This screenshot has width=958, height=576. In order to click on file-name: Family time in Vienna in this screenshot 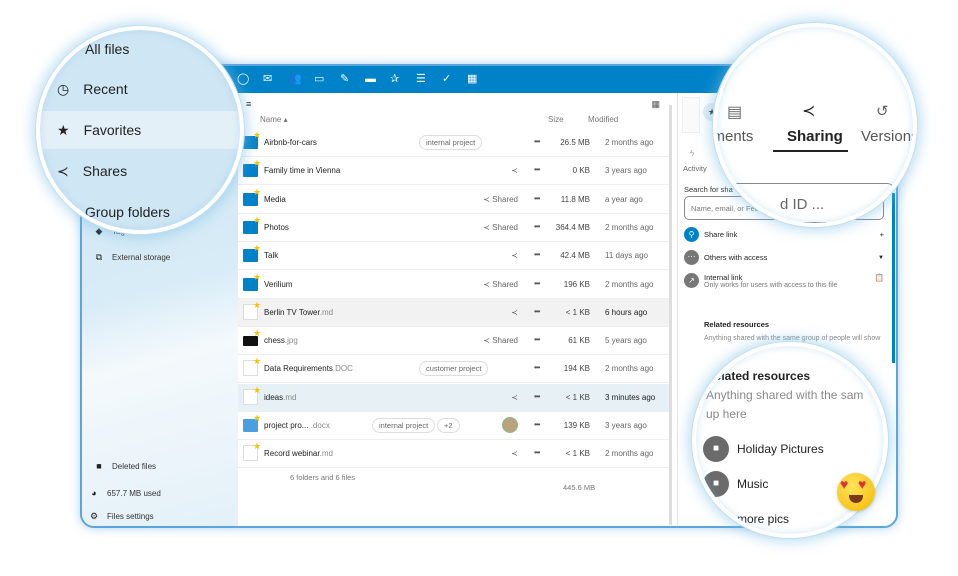, I will do `click(302, 170)`.